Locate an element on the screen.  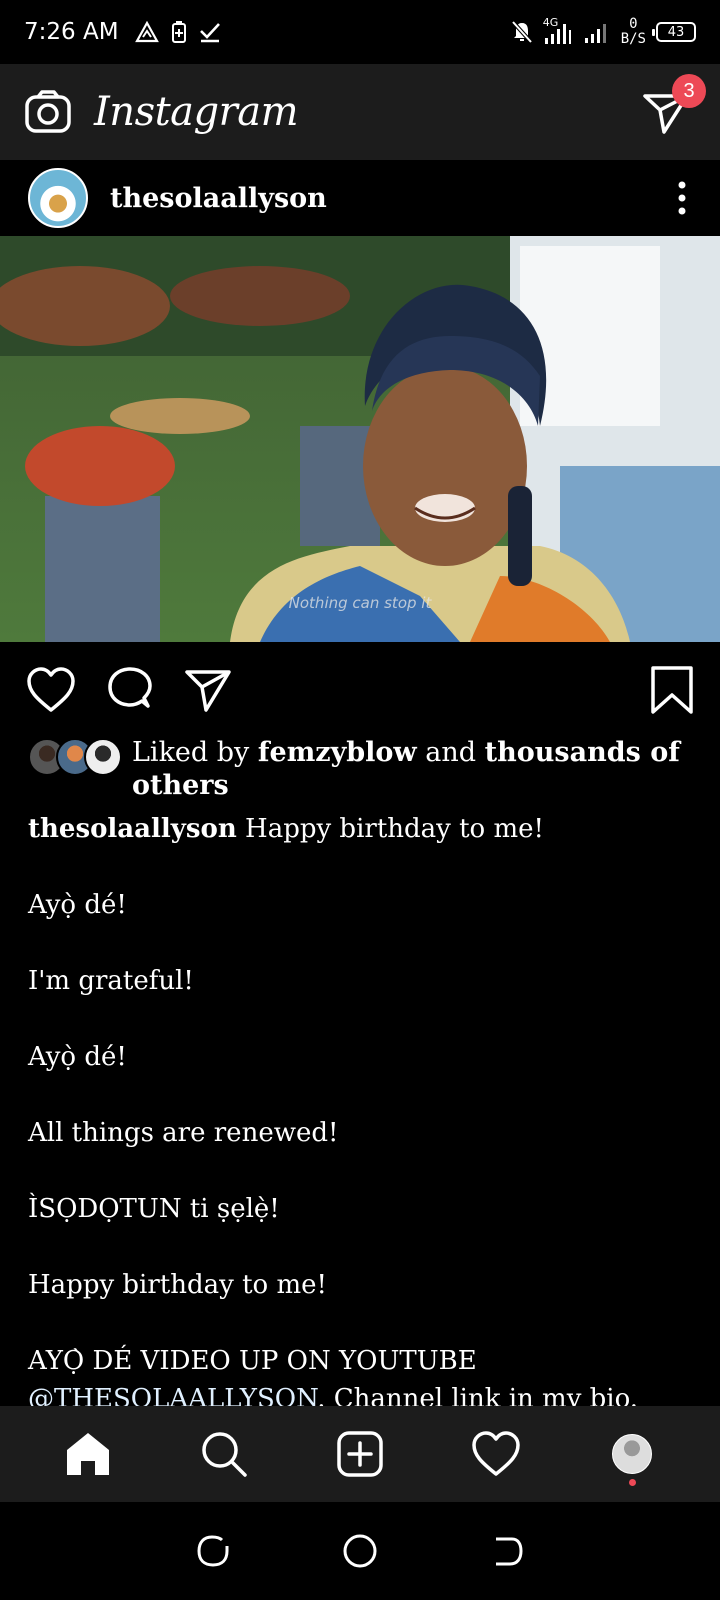
video-subtitle: Nothing can stop it is located at coordinates (361, 603).